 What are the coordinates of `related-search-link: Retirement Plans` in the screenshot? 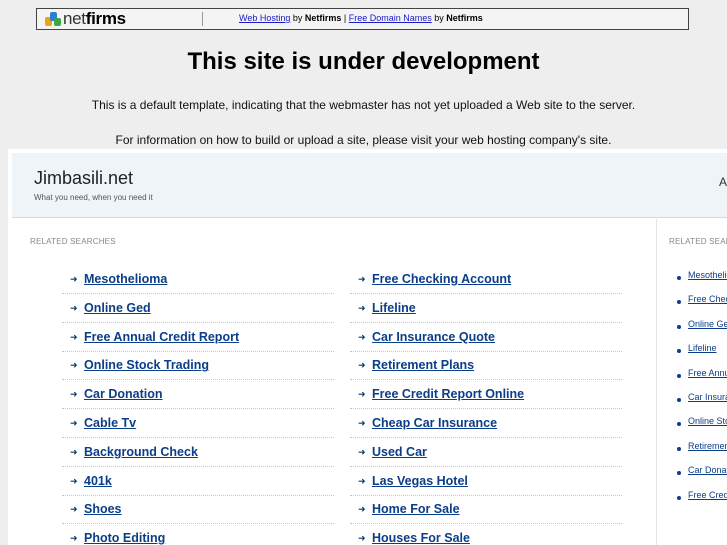 It's located at (423, 365).